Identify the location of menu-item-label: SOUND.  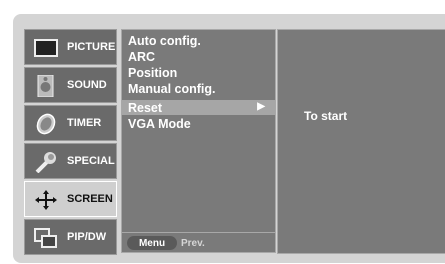
(87, 85).